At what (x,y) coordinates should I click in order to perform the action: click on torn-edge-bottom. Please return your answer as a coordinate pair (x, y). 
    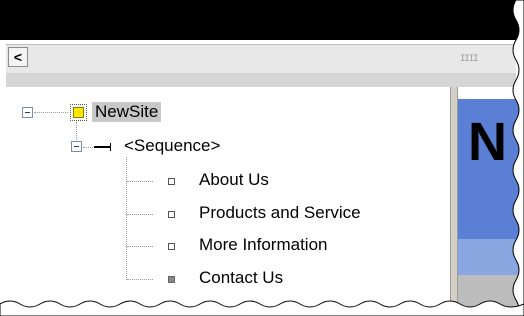
    Looking at the image, I should click on (262, 308).